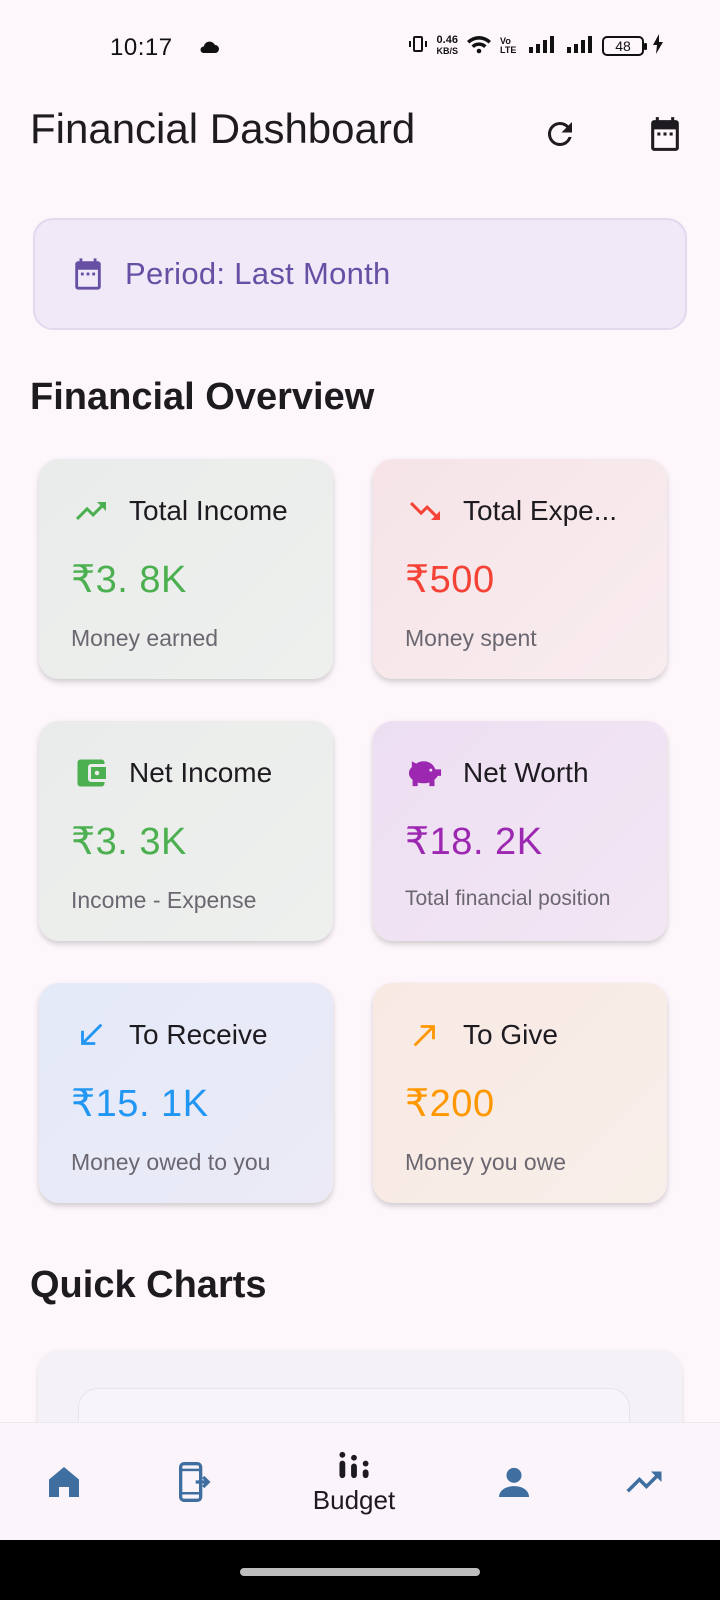 Image resolution: width=720 pixels, height=1600 pixels. Describe the element at coordinates (129, 842) in the screenshot. I see `card-value: ₹3. 3K` at that location.